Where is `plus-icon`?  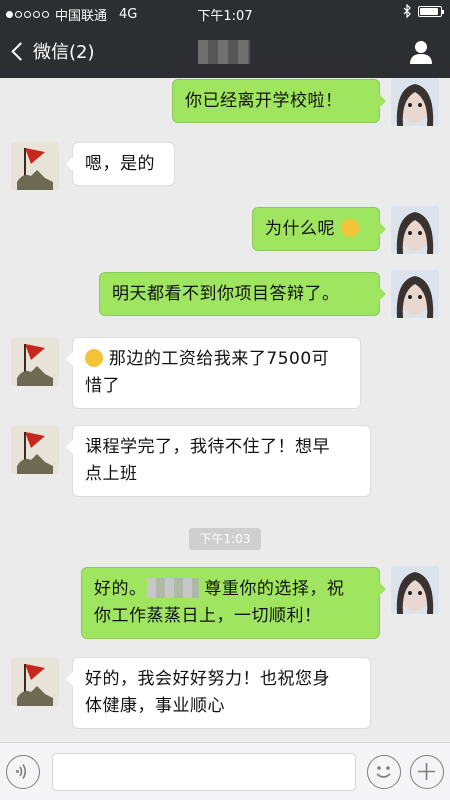
plus-icon is located at coordinates (426, 771).